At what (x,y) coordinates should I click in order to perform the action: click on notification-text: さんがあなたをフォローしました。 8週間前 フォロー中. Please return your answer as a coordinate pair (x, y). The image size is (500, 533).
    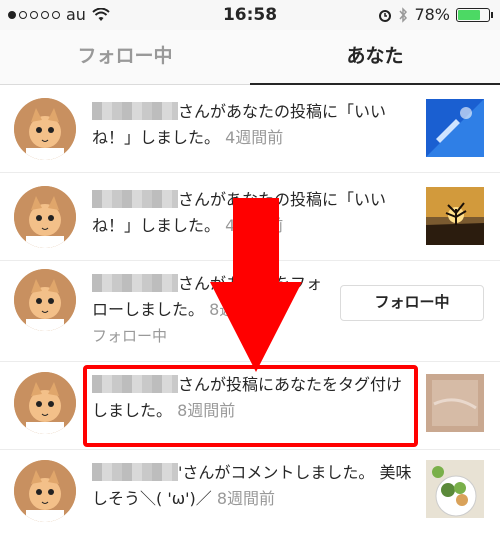
    Looking at the image, I should click on (207, 310).